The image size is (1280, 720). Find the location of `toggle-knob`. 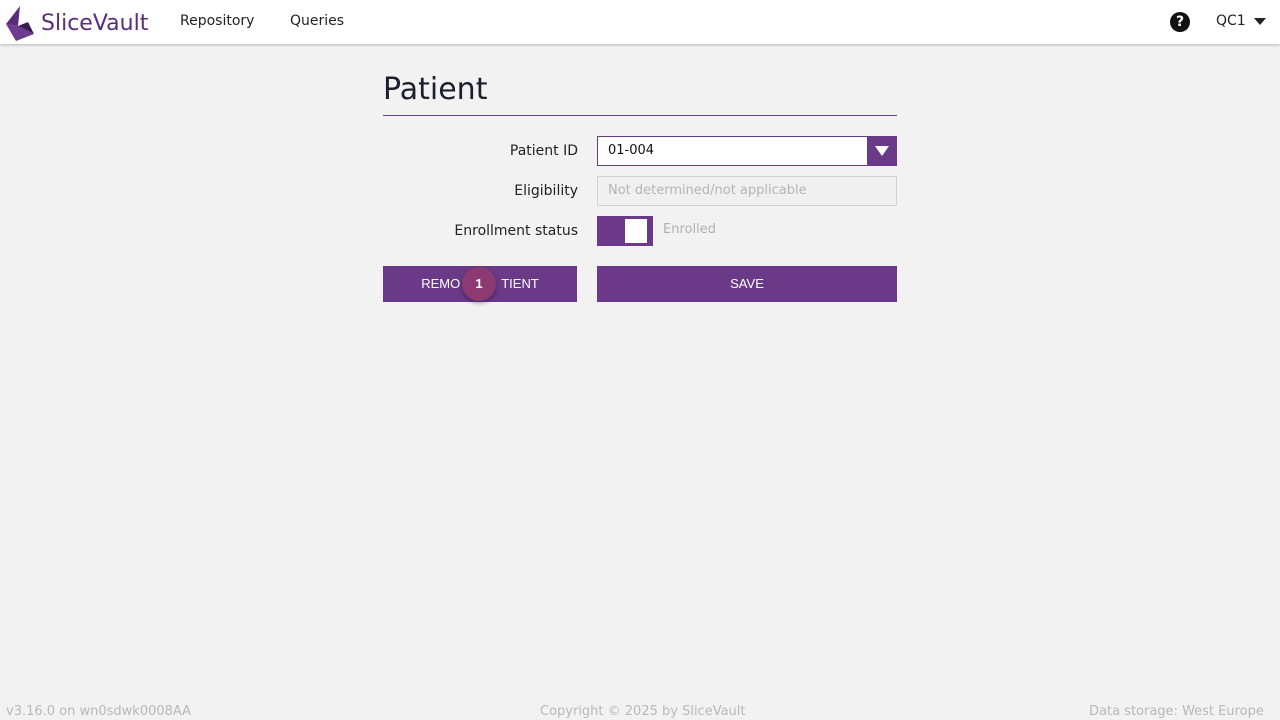

toggle-knob is located at coordinates (636, 231).